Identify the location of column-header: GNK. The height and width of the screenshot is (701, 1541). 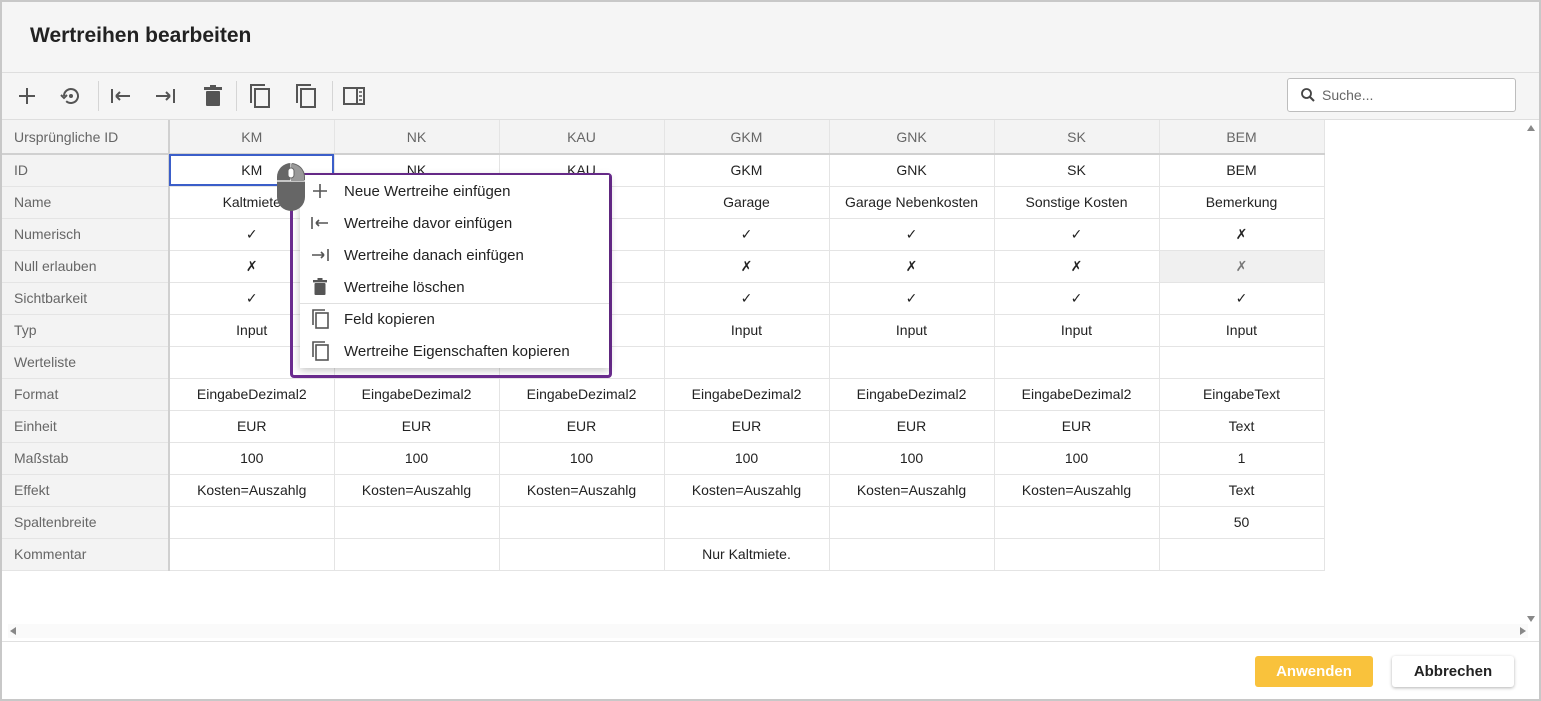
(912, 137).